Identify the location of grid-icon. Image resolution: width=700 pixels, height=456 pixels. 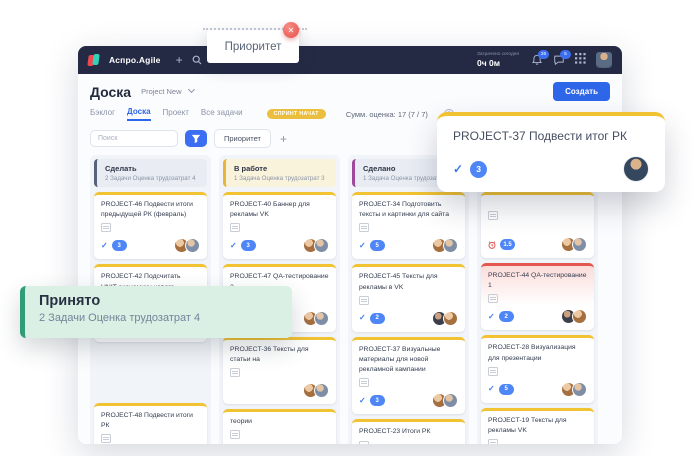
(580, 58).